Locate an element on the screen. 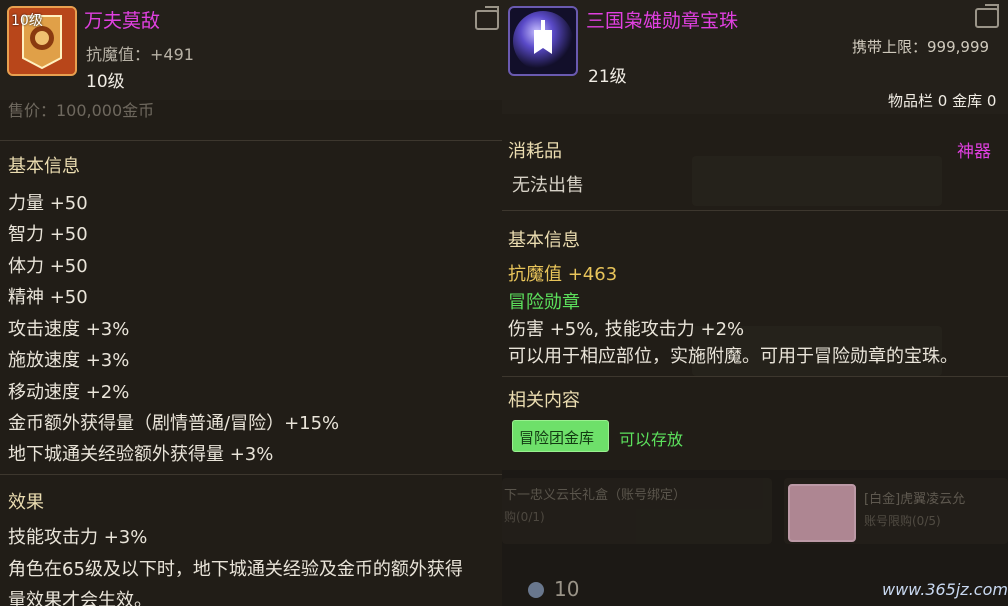  watermark: www.365jz.com is located at coordinates (945, 589).